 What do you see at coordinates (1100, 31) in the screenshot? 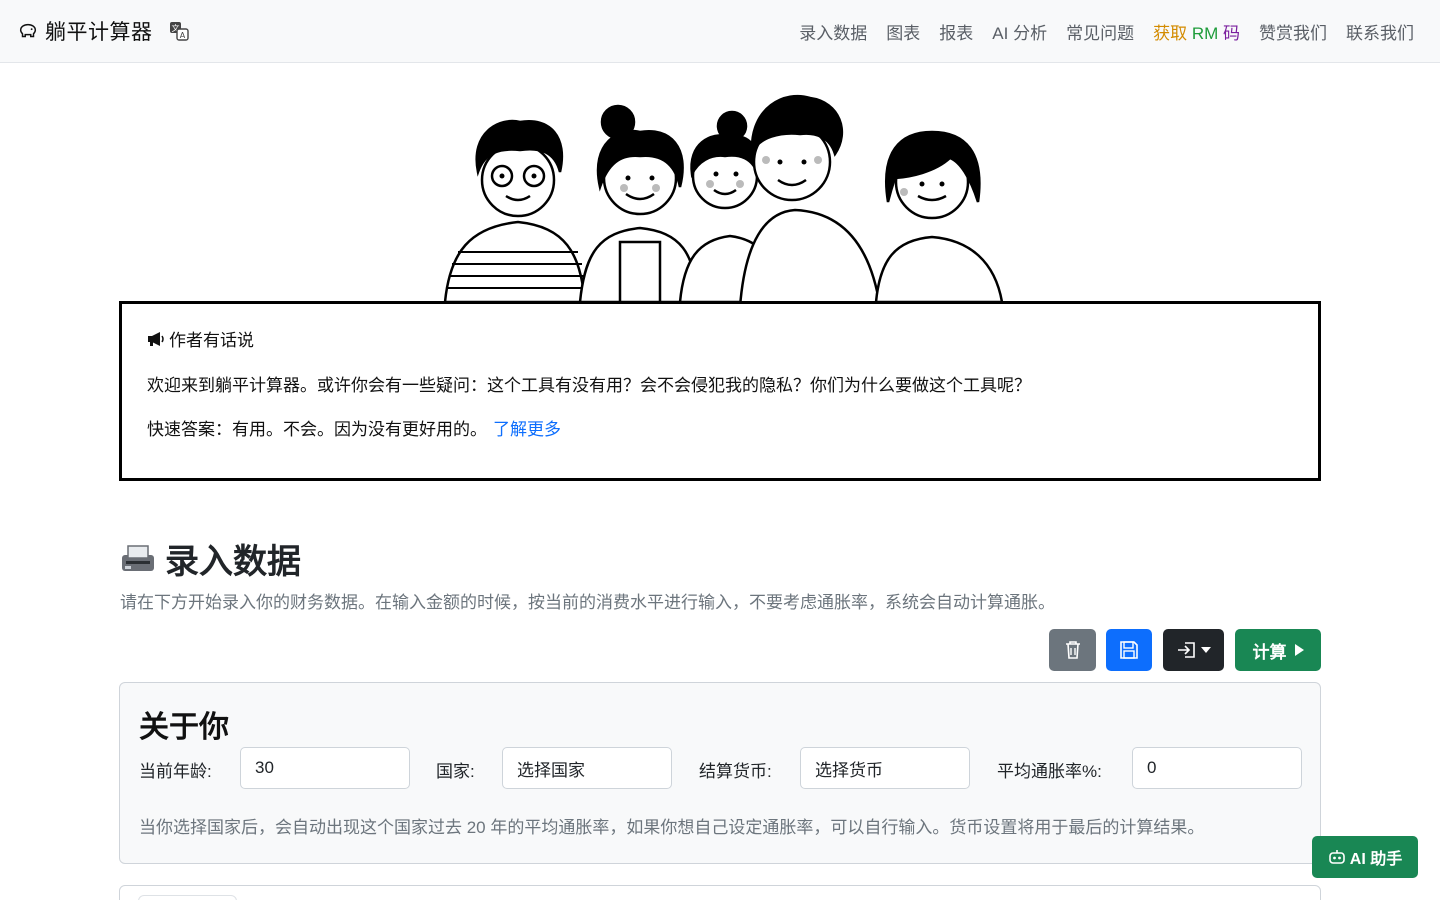
I see `nav-item-faq: 常见问题` at bounding box center [1100, 31].